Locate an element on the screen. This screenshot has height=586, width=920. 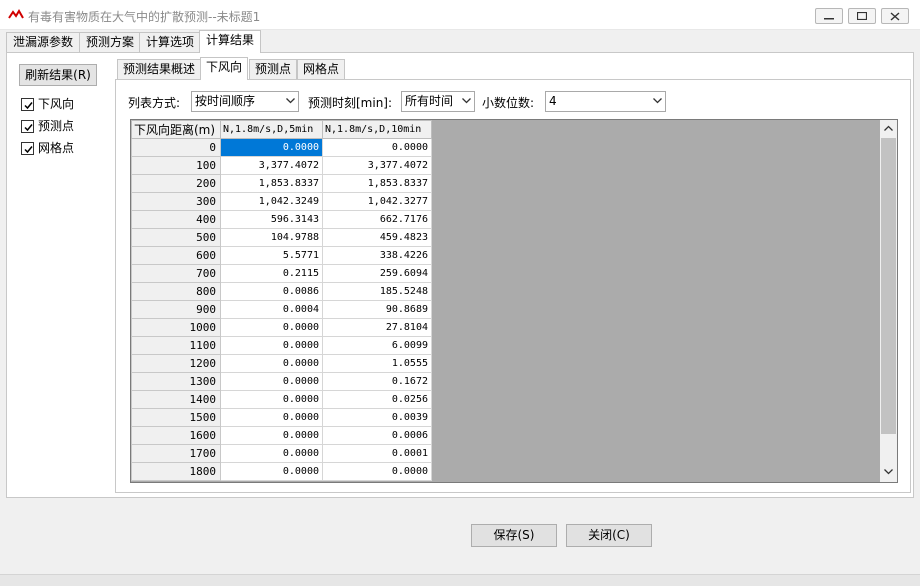
table-cell: 0.0006 is located at coordinates (377, 435).